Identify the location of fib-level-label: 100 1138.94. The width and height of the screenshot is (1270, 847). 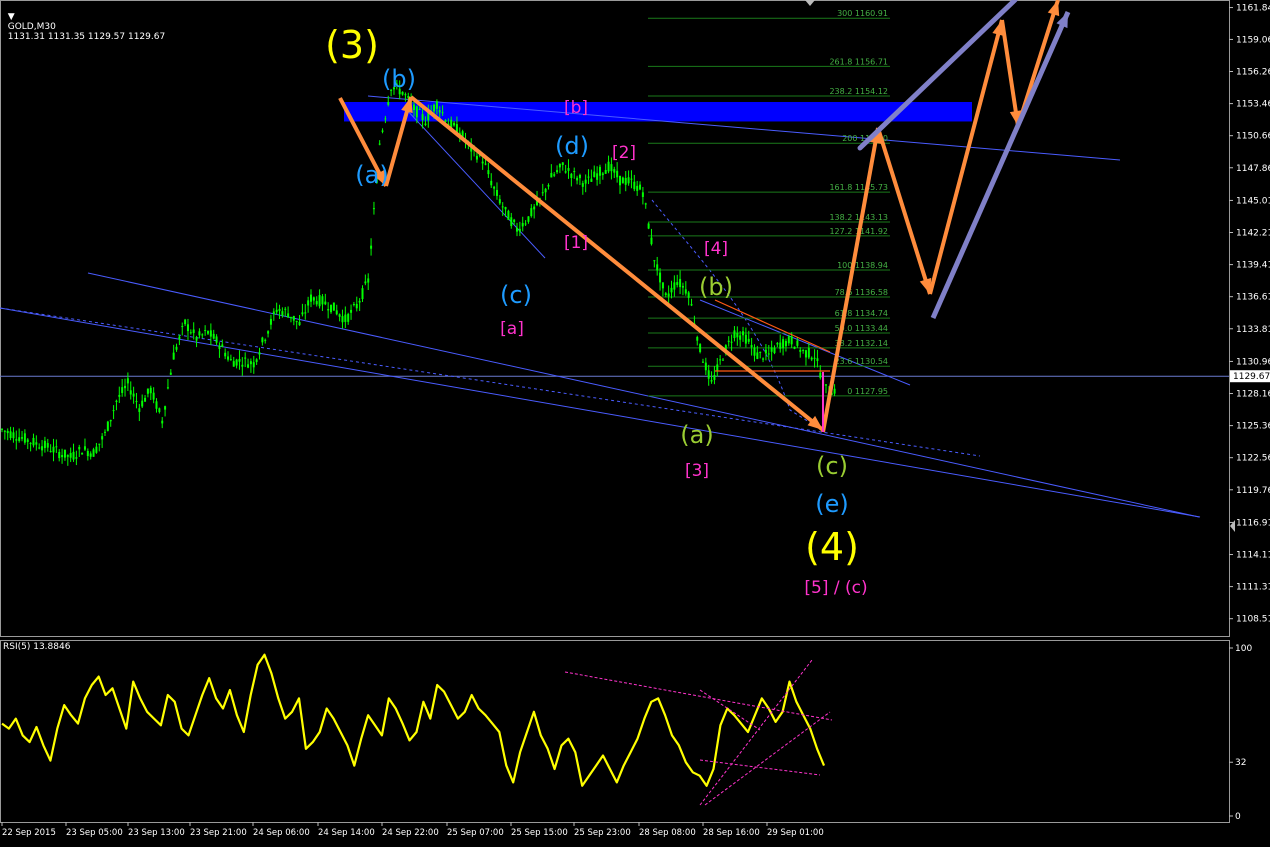
(862, 265).